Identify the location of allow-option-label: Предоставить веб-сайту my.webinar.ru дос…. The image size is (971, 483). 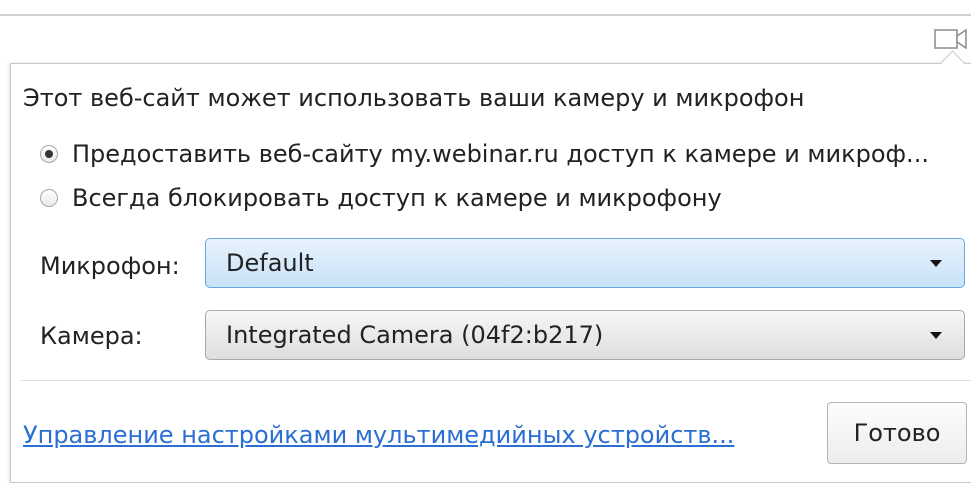
(500, 154).